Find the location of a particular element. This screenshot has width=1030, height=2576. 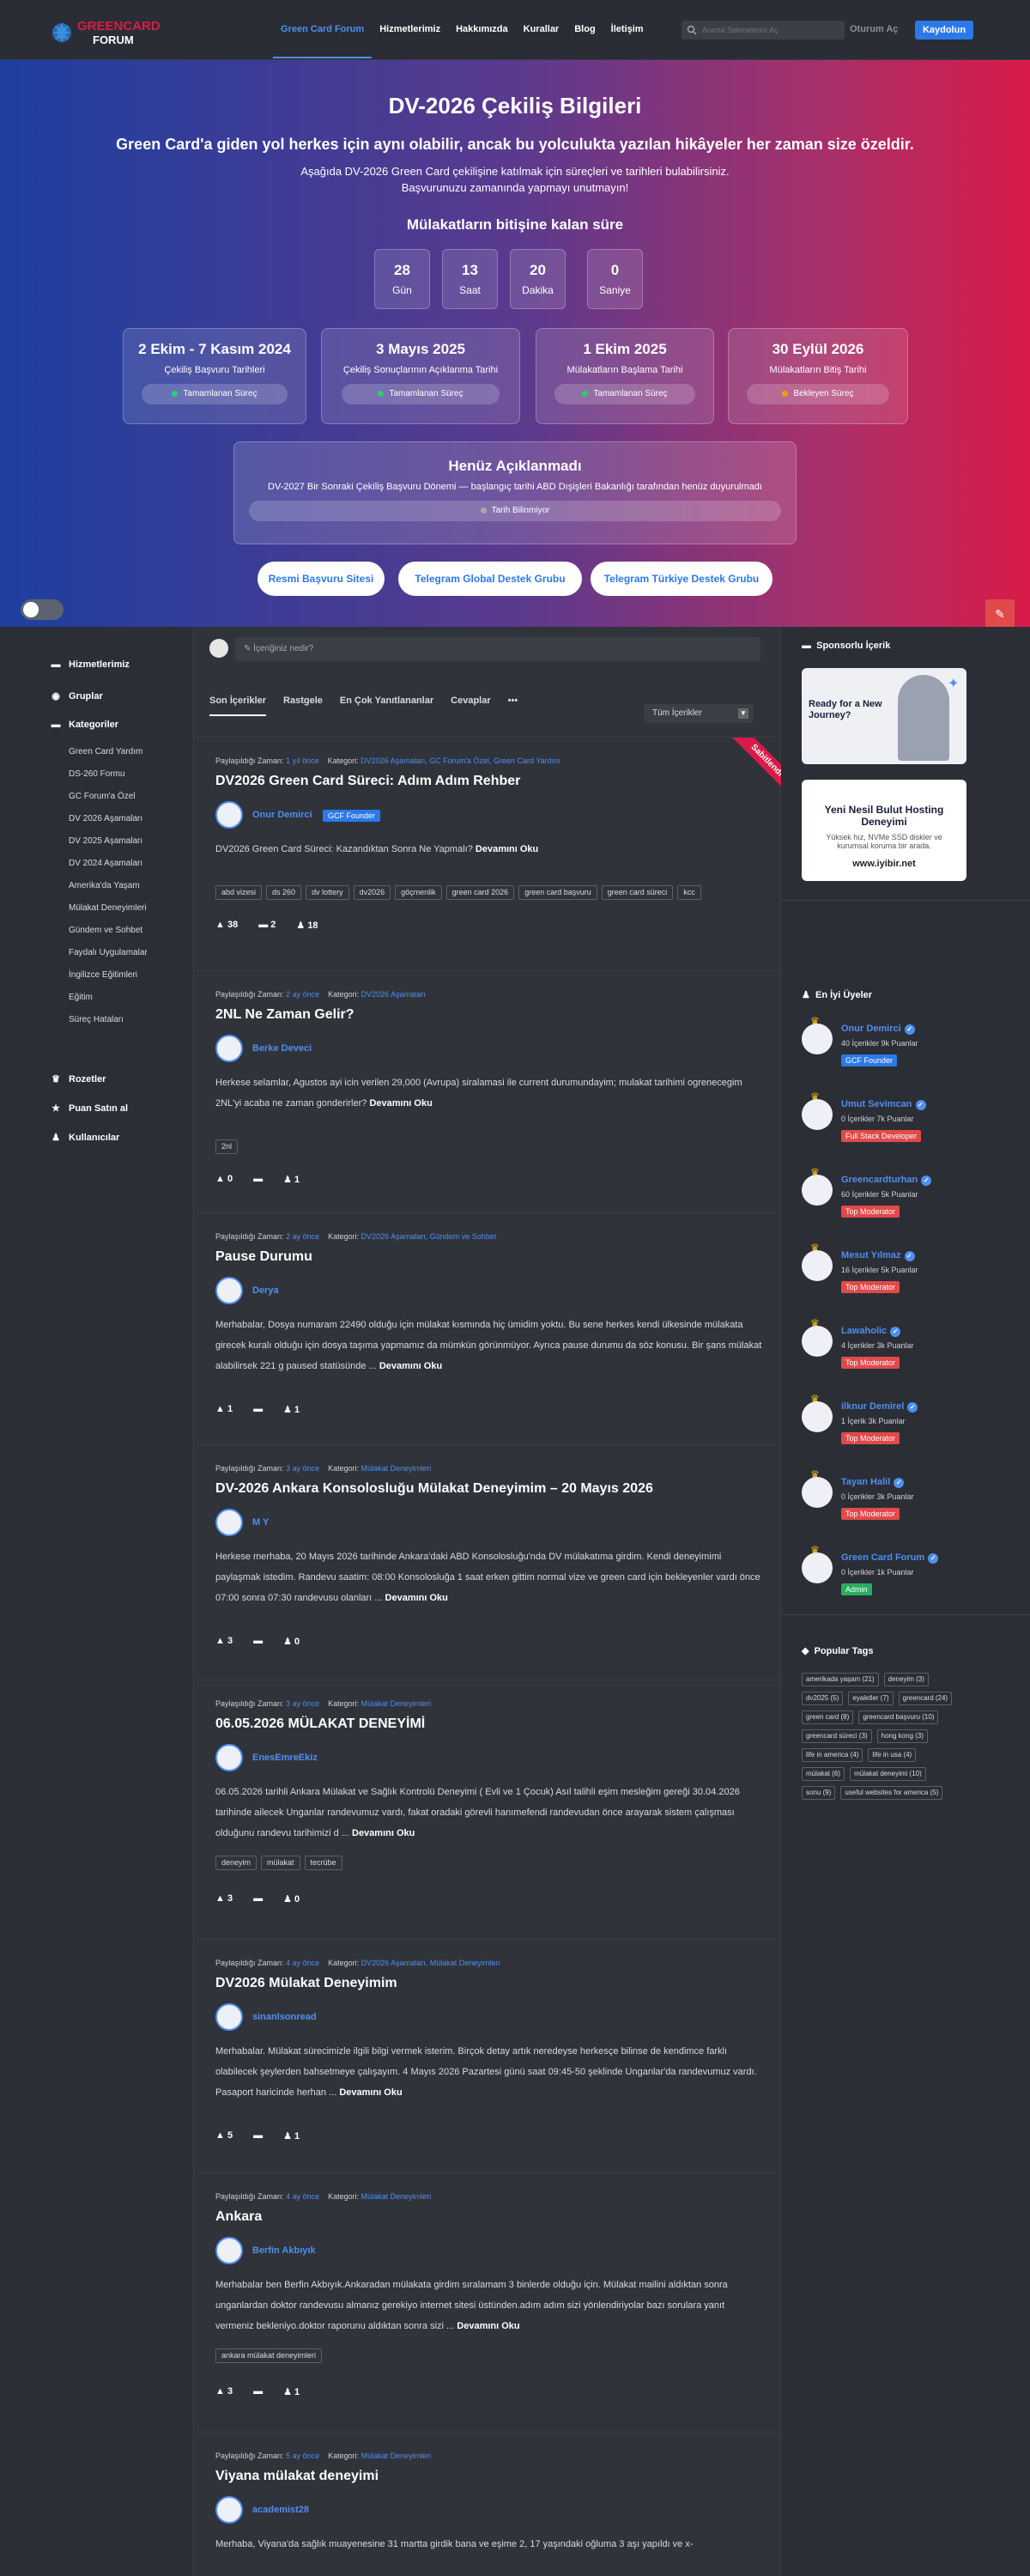

post-author: EnesEmreEkiz is located at coordinates (285, 1758).